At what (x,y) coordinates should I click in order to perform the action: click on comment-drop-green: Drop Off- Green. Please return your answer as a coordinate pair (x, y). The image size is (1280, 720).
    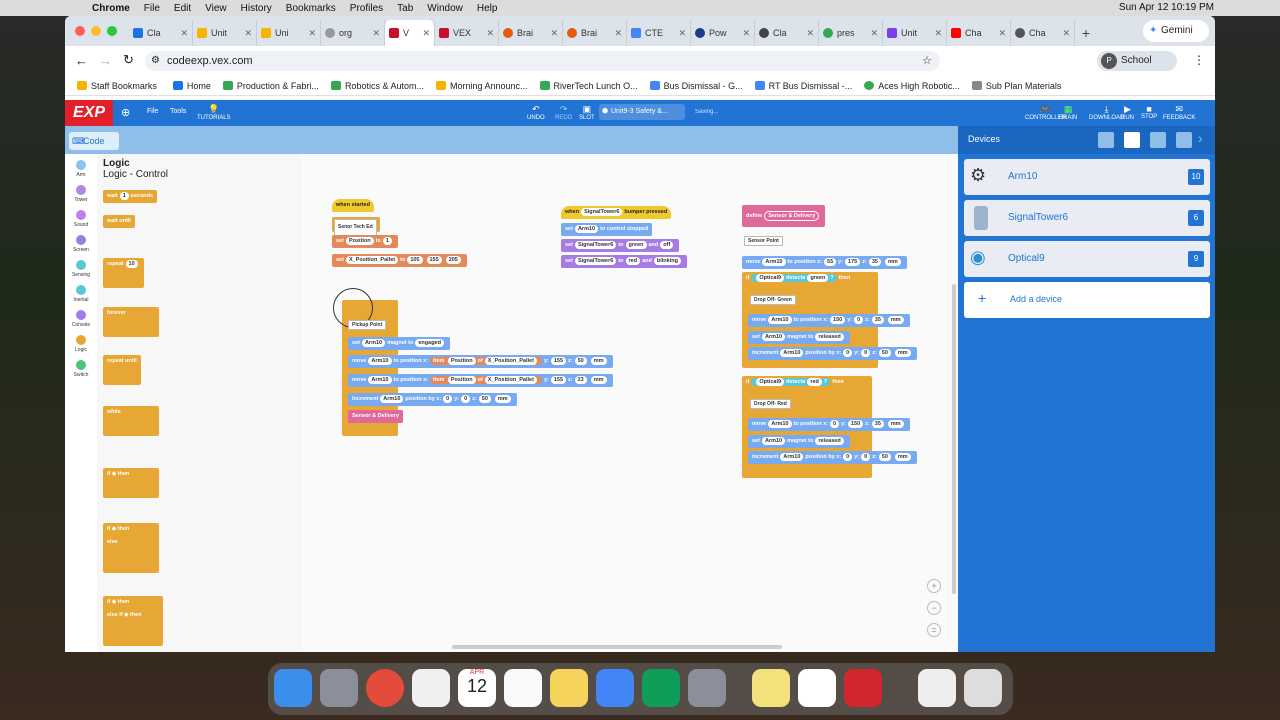
    Looking at the image, I should click on (773, 300).